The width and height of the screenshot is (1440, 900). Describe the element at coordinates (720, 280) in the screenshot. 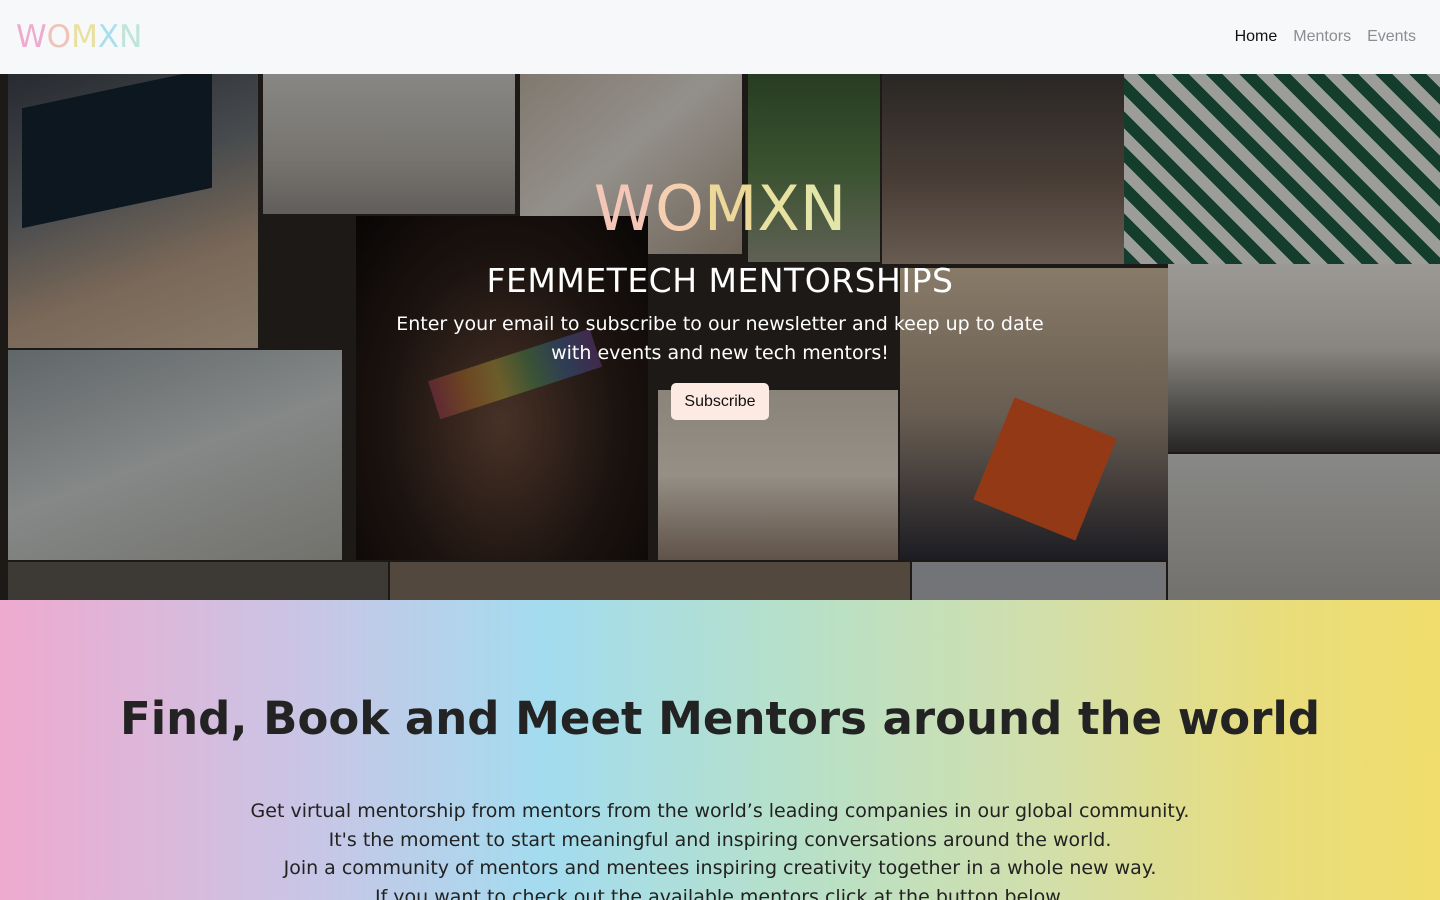

I see `hero-title: FEMMETECH MENTORSHIPS` at that location.